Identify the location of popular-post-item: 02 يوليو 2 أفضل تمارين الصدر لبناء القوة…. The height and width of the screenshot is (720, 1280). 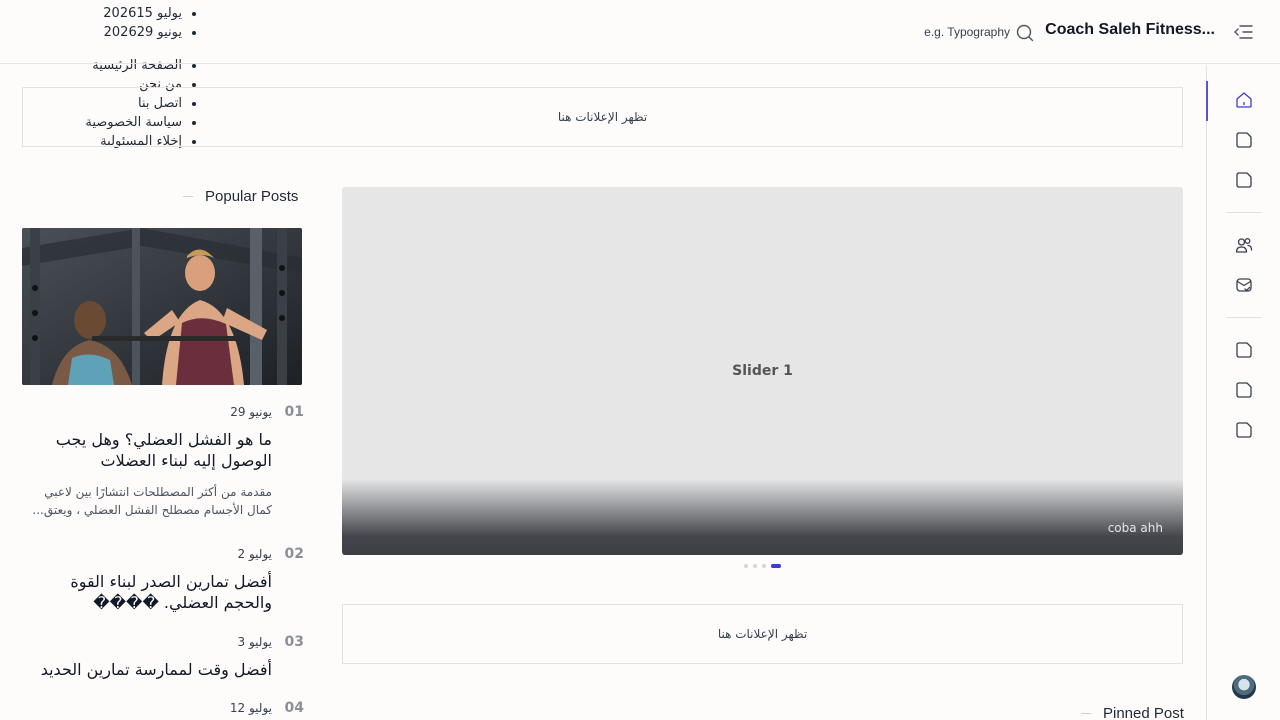
(163, 581).